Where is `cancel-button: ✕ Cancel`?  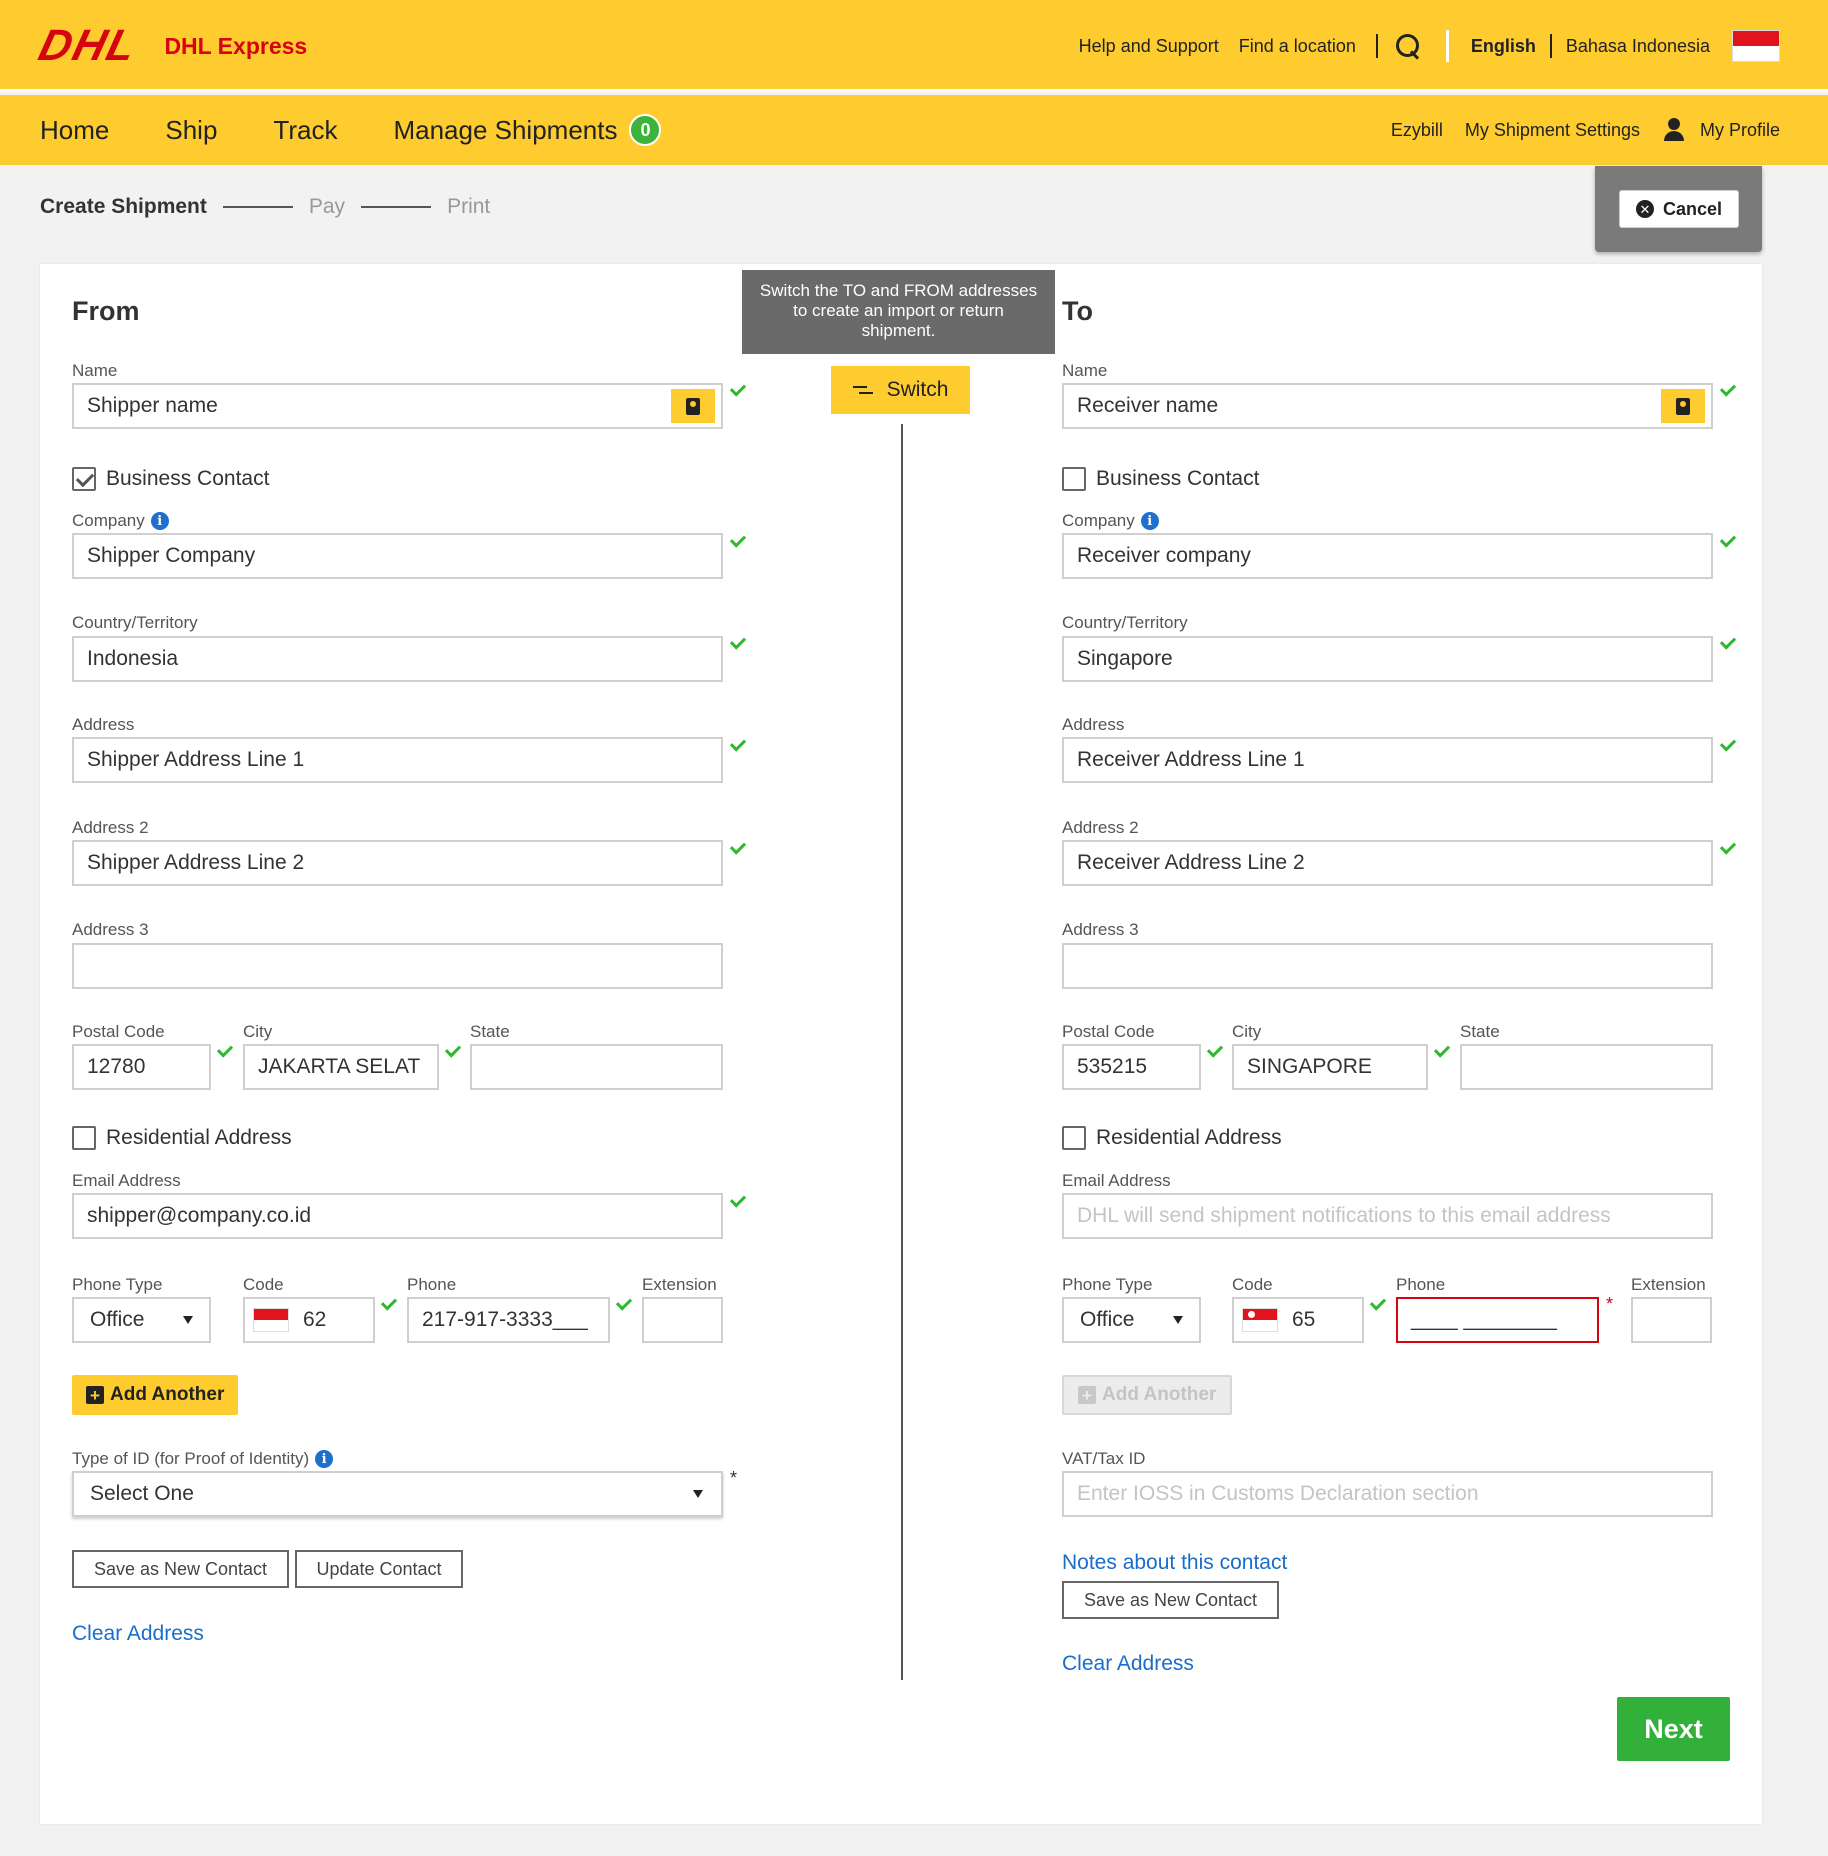
cancel-button: ✕ Cancel is located at coordinates (1679, 209).